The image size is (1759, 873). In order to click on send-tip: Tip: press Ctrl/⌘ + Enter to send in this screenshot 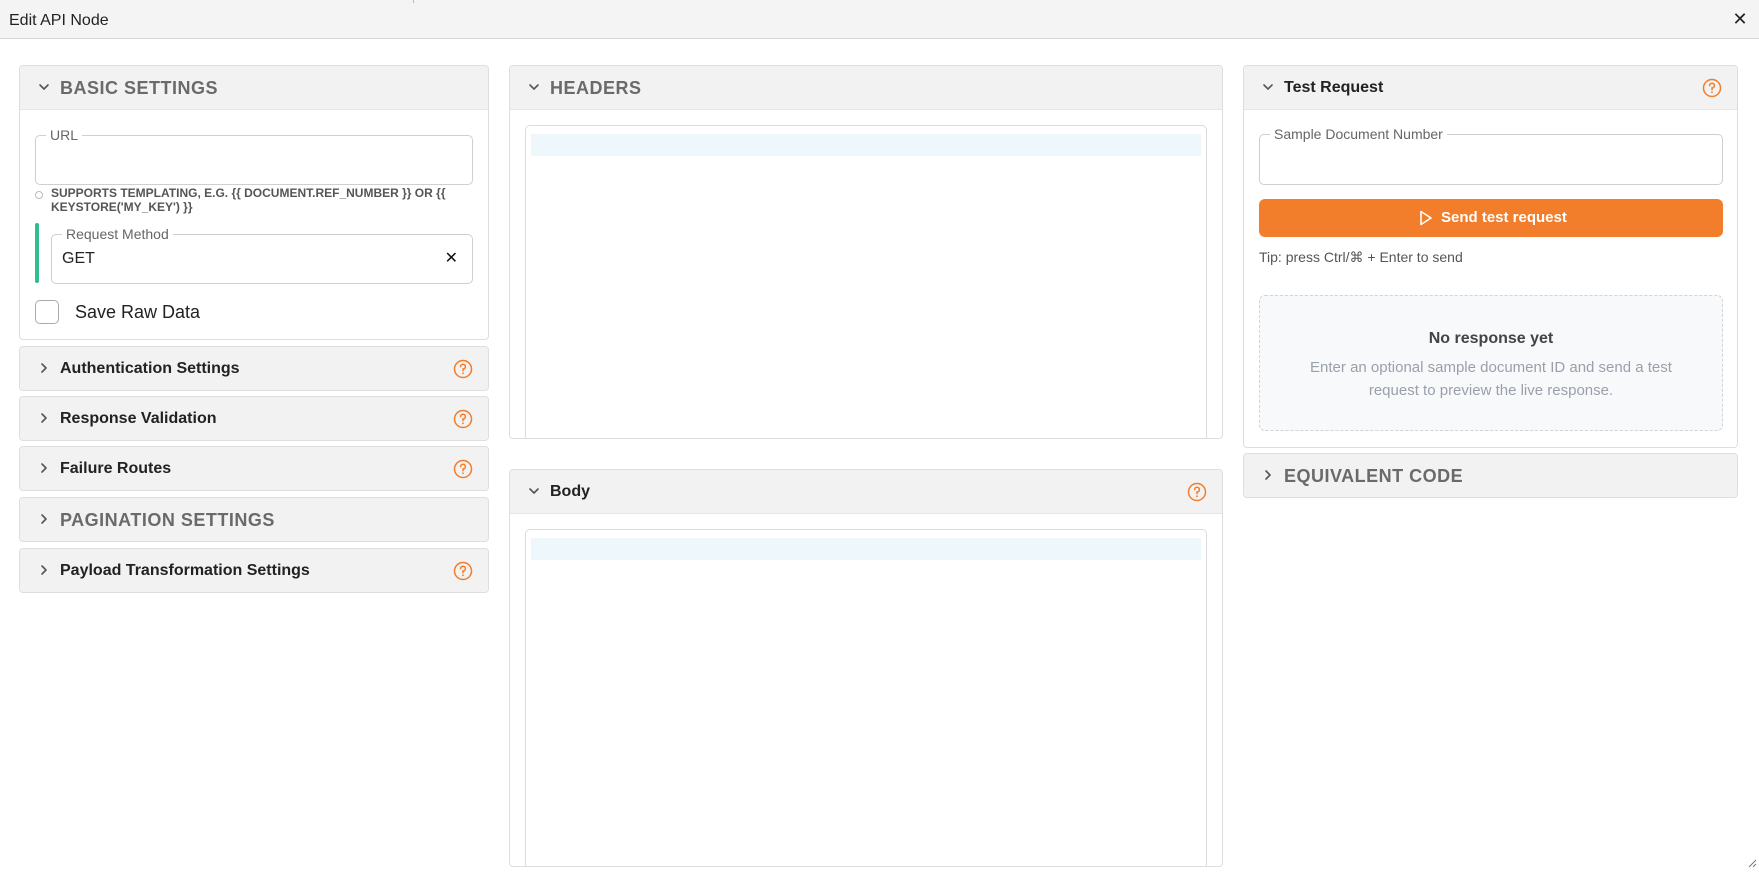, I will do `click(1361, 257)`.